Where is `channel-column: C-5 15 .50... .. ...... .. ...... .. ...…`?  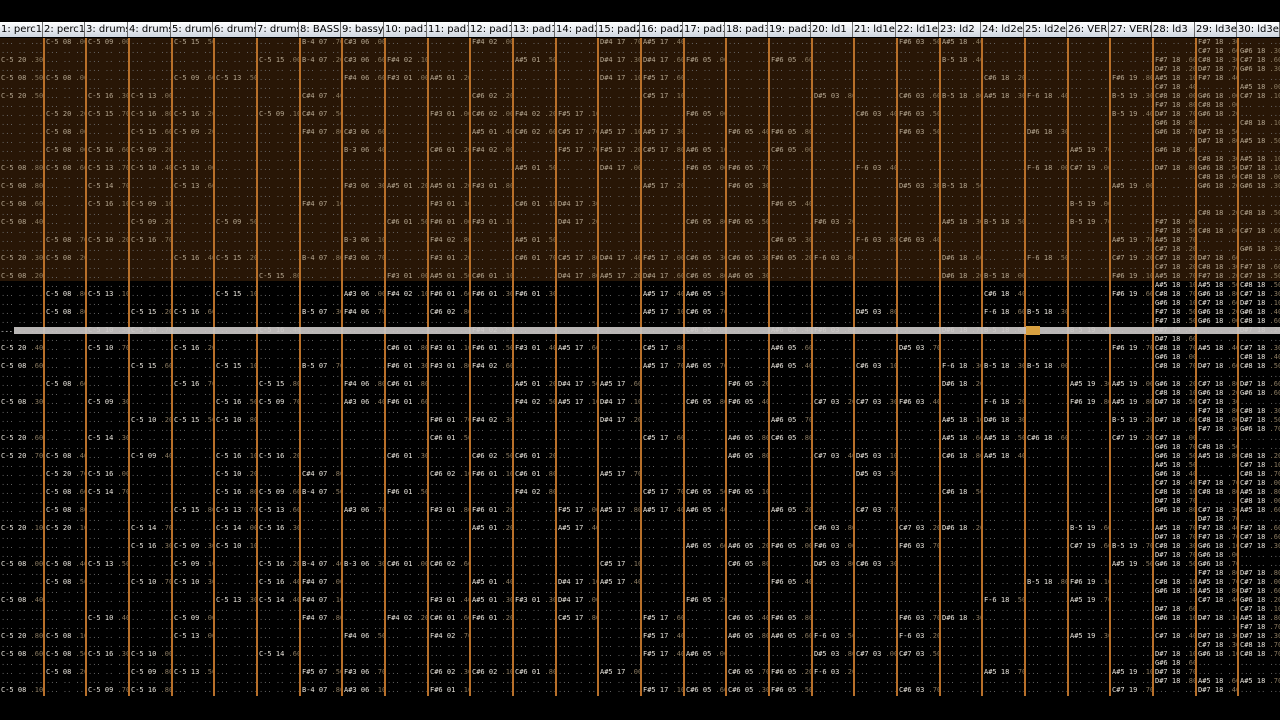 channel-column: C-5 15 .50... .. ...... .. ...... .. ...… is located at coordinates (192, 367).